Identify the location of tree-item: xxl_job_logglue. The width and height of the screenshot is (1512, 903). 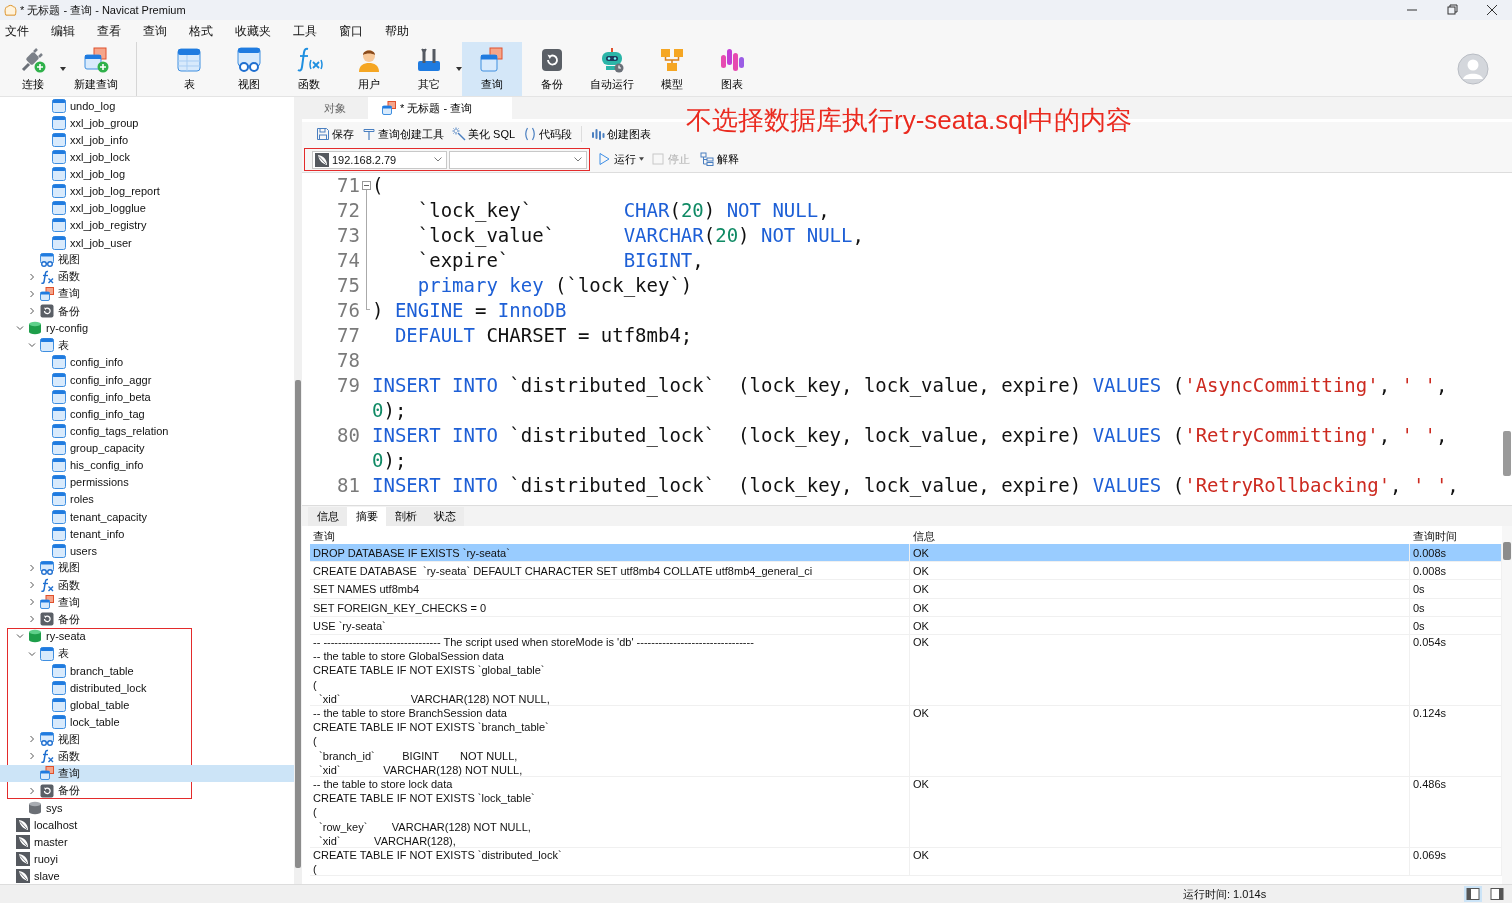
(147, 208).